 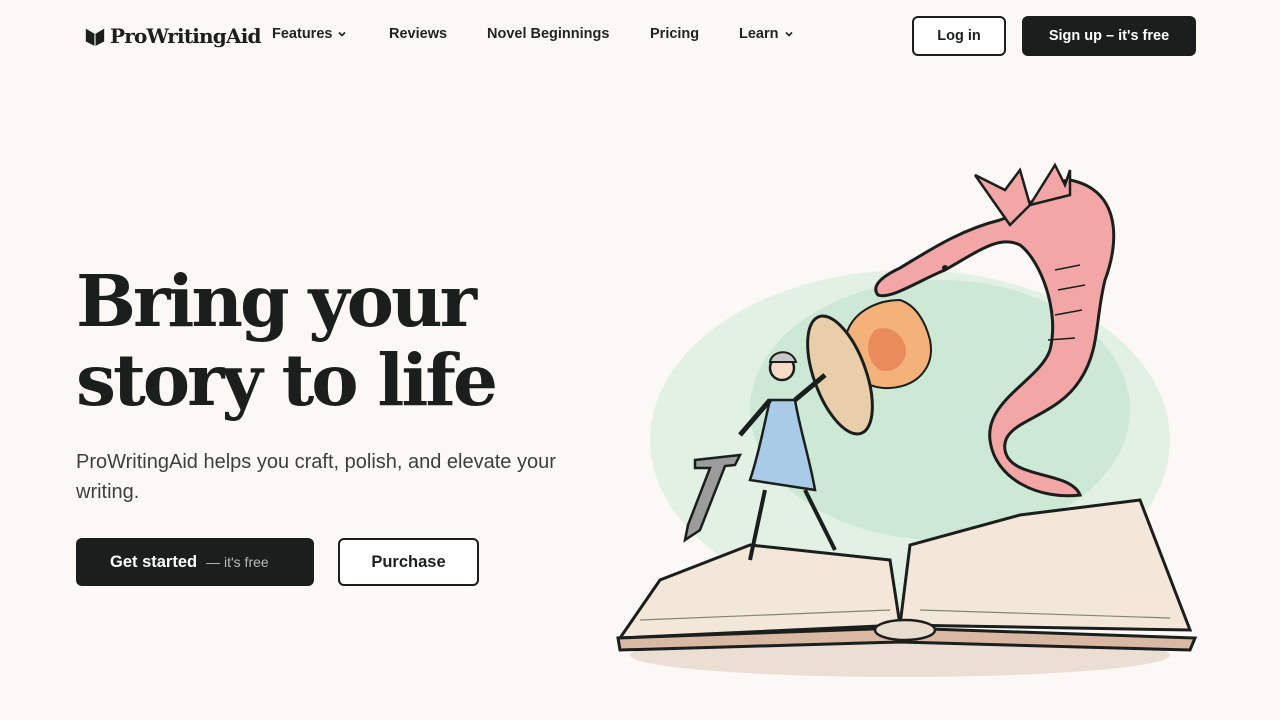 I want to click on get-started-label: Get started, so click(x=154, y=561).